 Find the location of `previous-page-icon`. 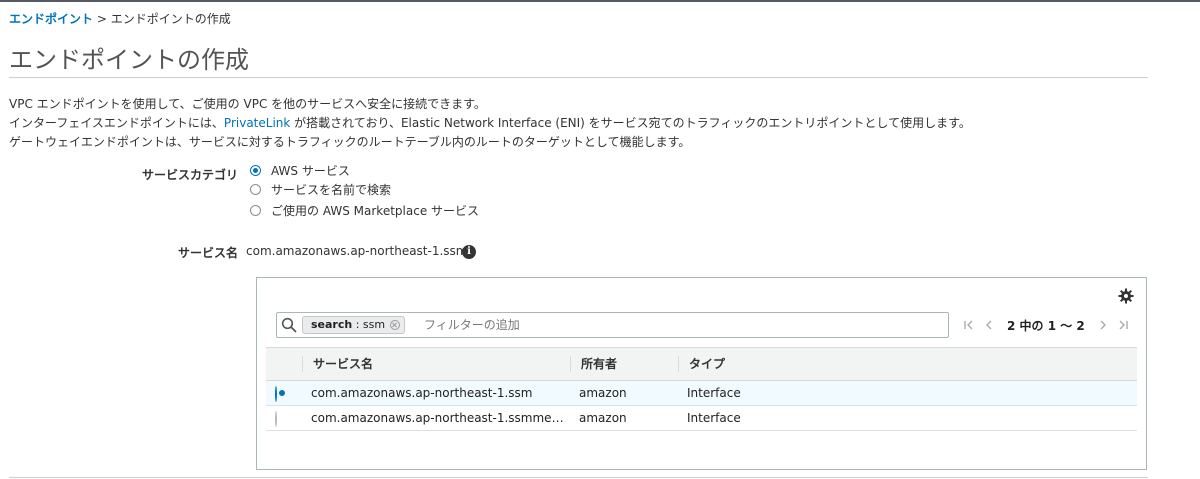

previous-page-icon is located at coordinates (989, 325).